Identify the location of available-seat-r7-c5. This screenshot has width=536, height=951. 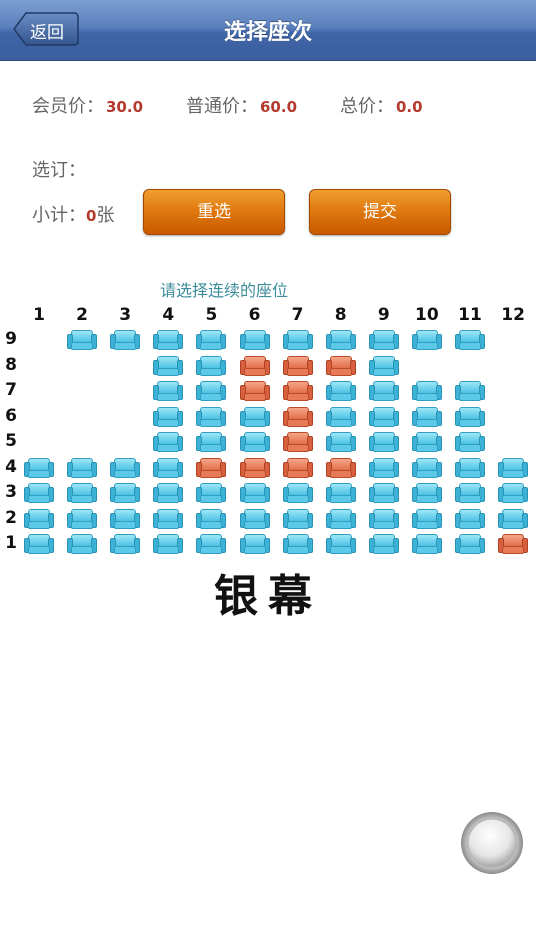
(211, 391).